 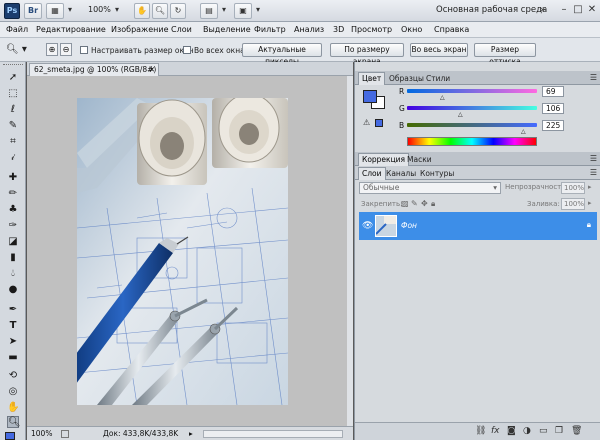 What do you see at coordinates (224, 11) in the screenshot?
I see `arrange-dropdown-icon: ▾` at bounding box center [224, 11].